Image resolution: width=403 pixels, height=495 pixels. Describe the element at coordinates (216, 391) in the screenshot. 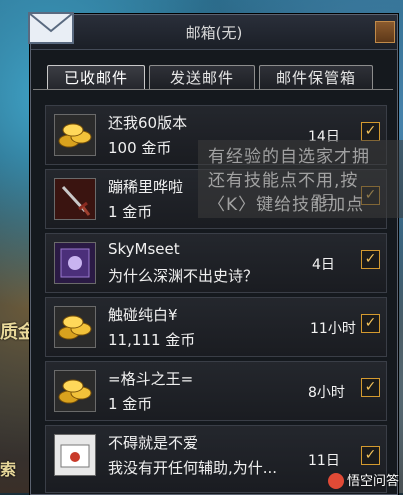

I see `mail-item: =格斗之王= 1 金币 8小时 ✓` at that location.